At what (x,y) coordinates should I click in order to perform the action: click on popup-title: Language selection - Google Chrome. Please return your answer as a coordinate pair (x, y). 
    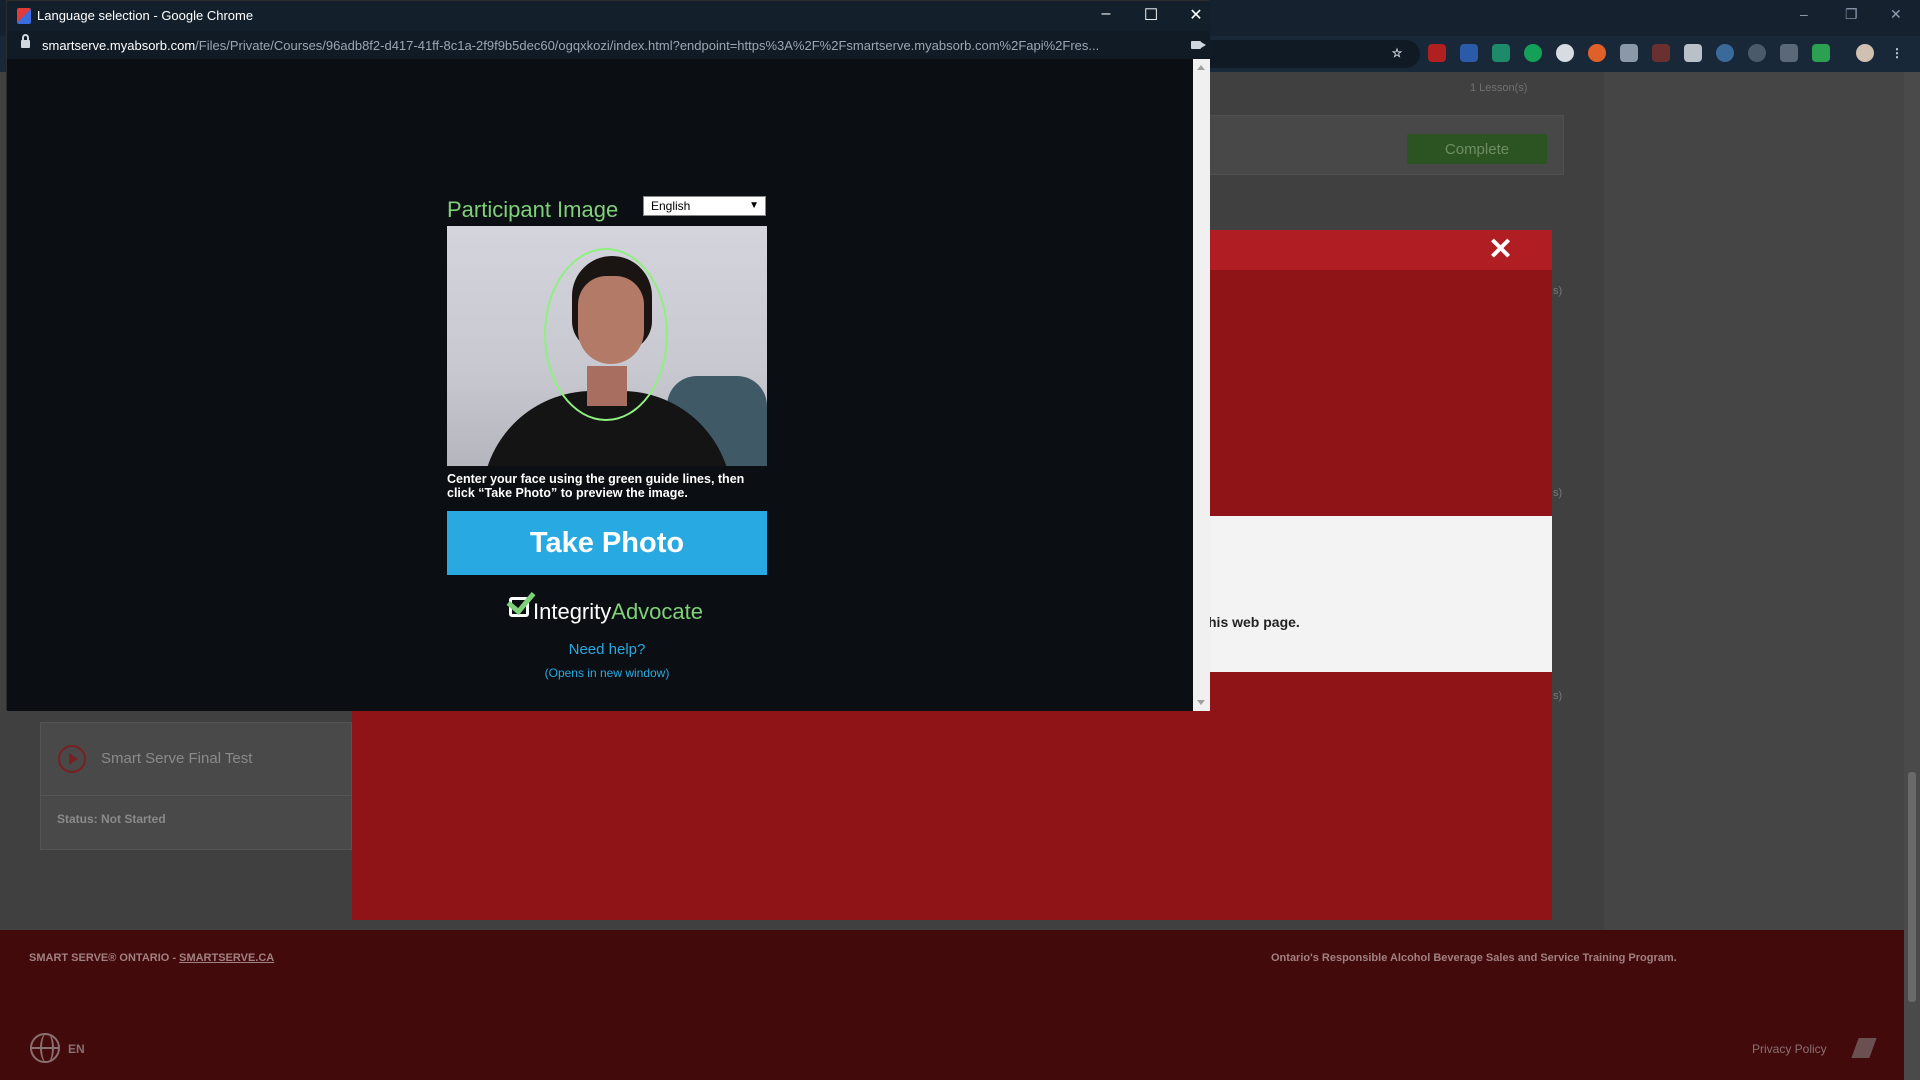
    Looking at the image, I should click on (145, 15).